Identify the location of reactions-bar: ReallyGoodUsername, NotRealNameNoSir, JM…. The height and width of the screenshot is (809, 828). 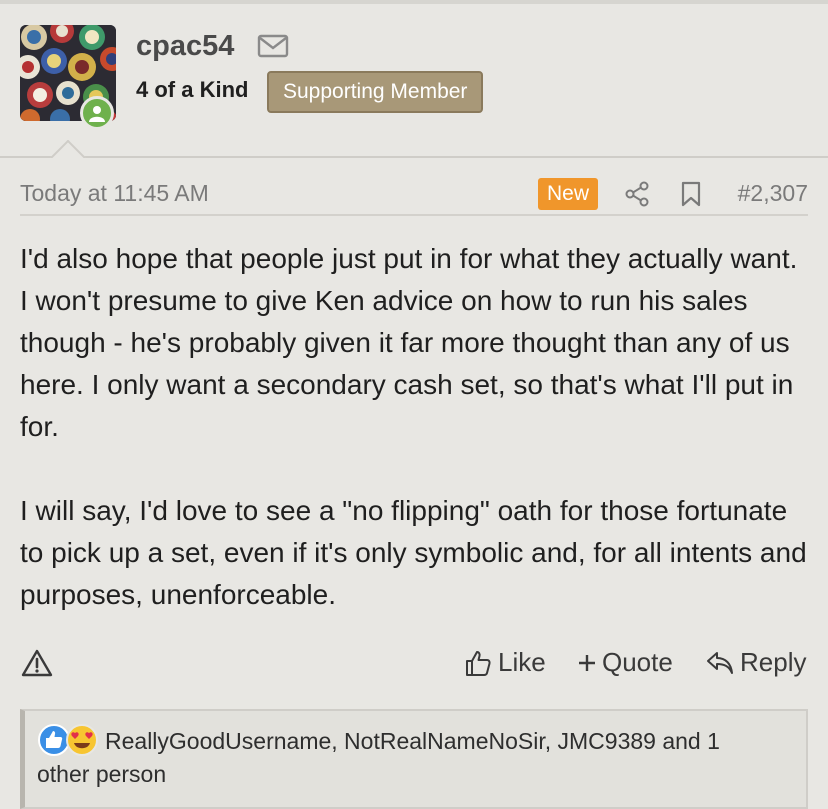
(414, 759).